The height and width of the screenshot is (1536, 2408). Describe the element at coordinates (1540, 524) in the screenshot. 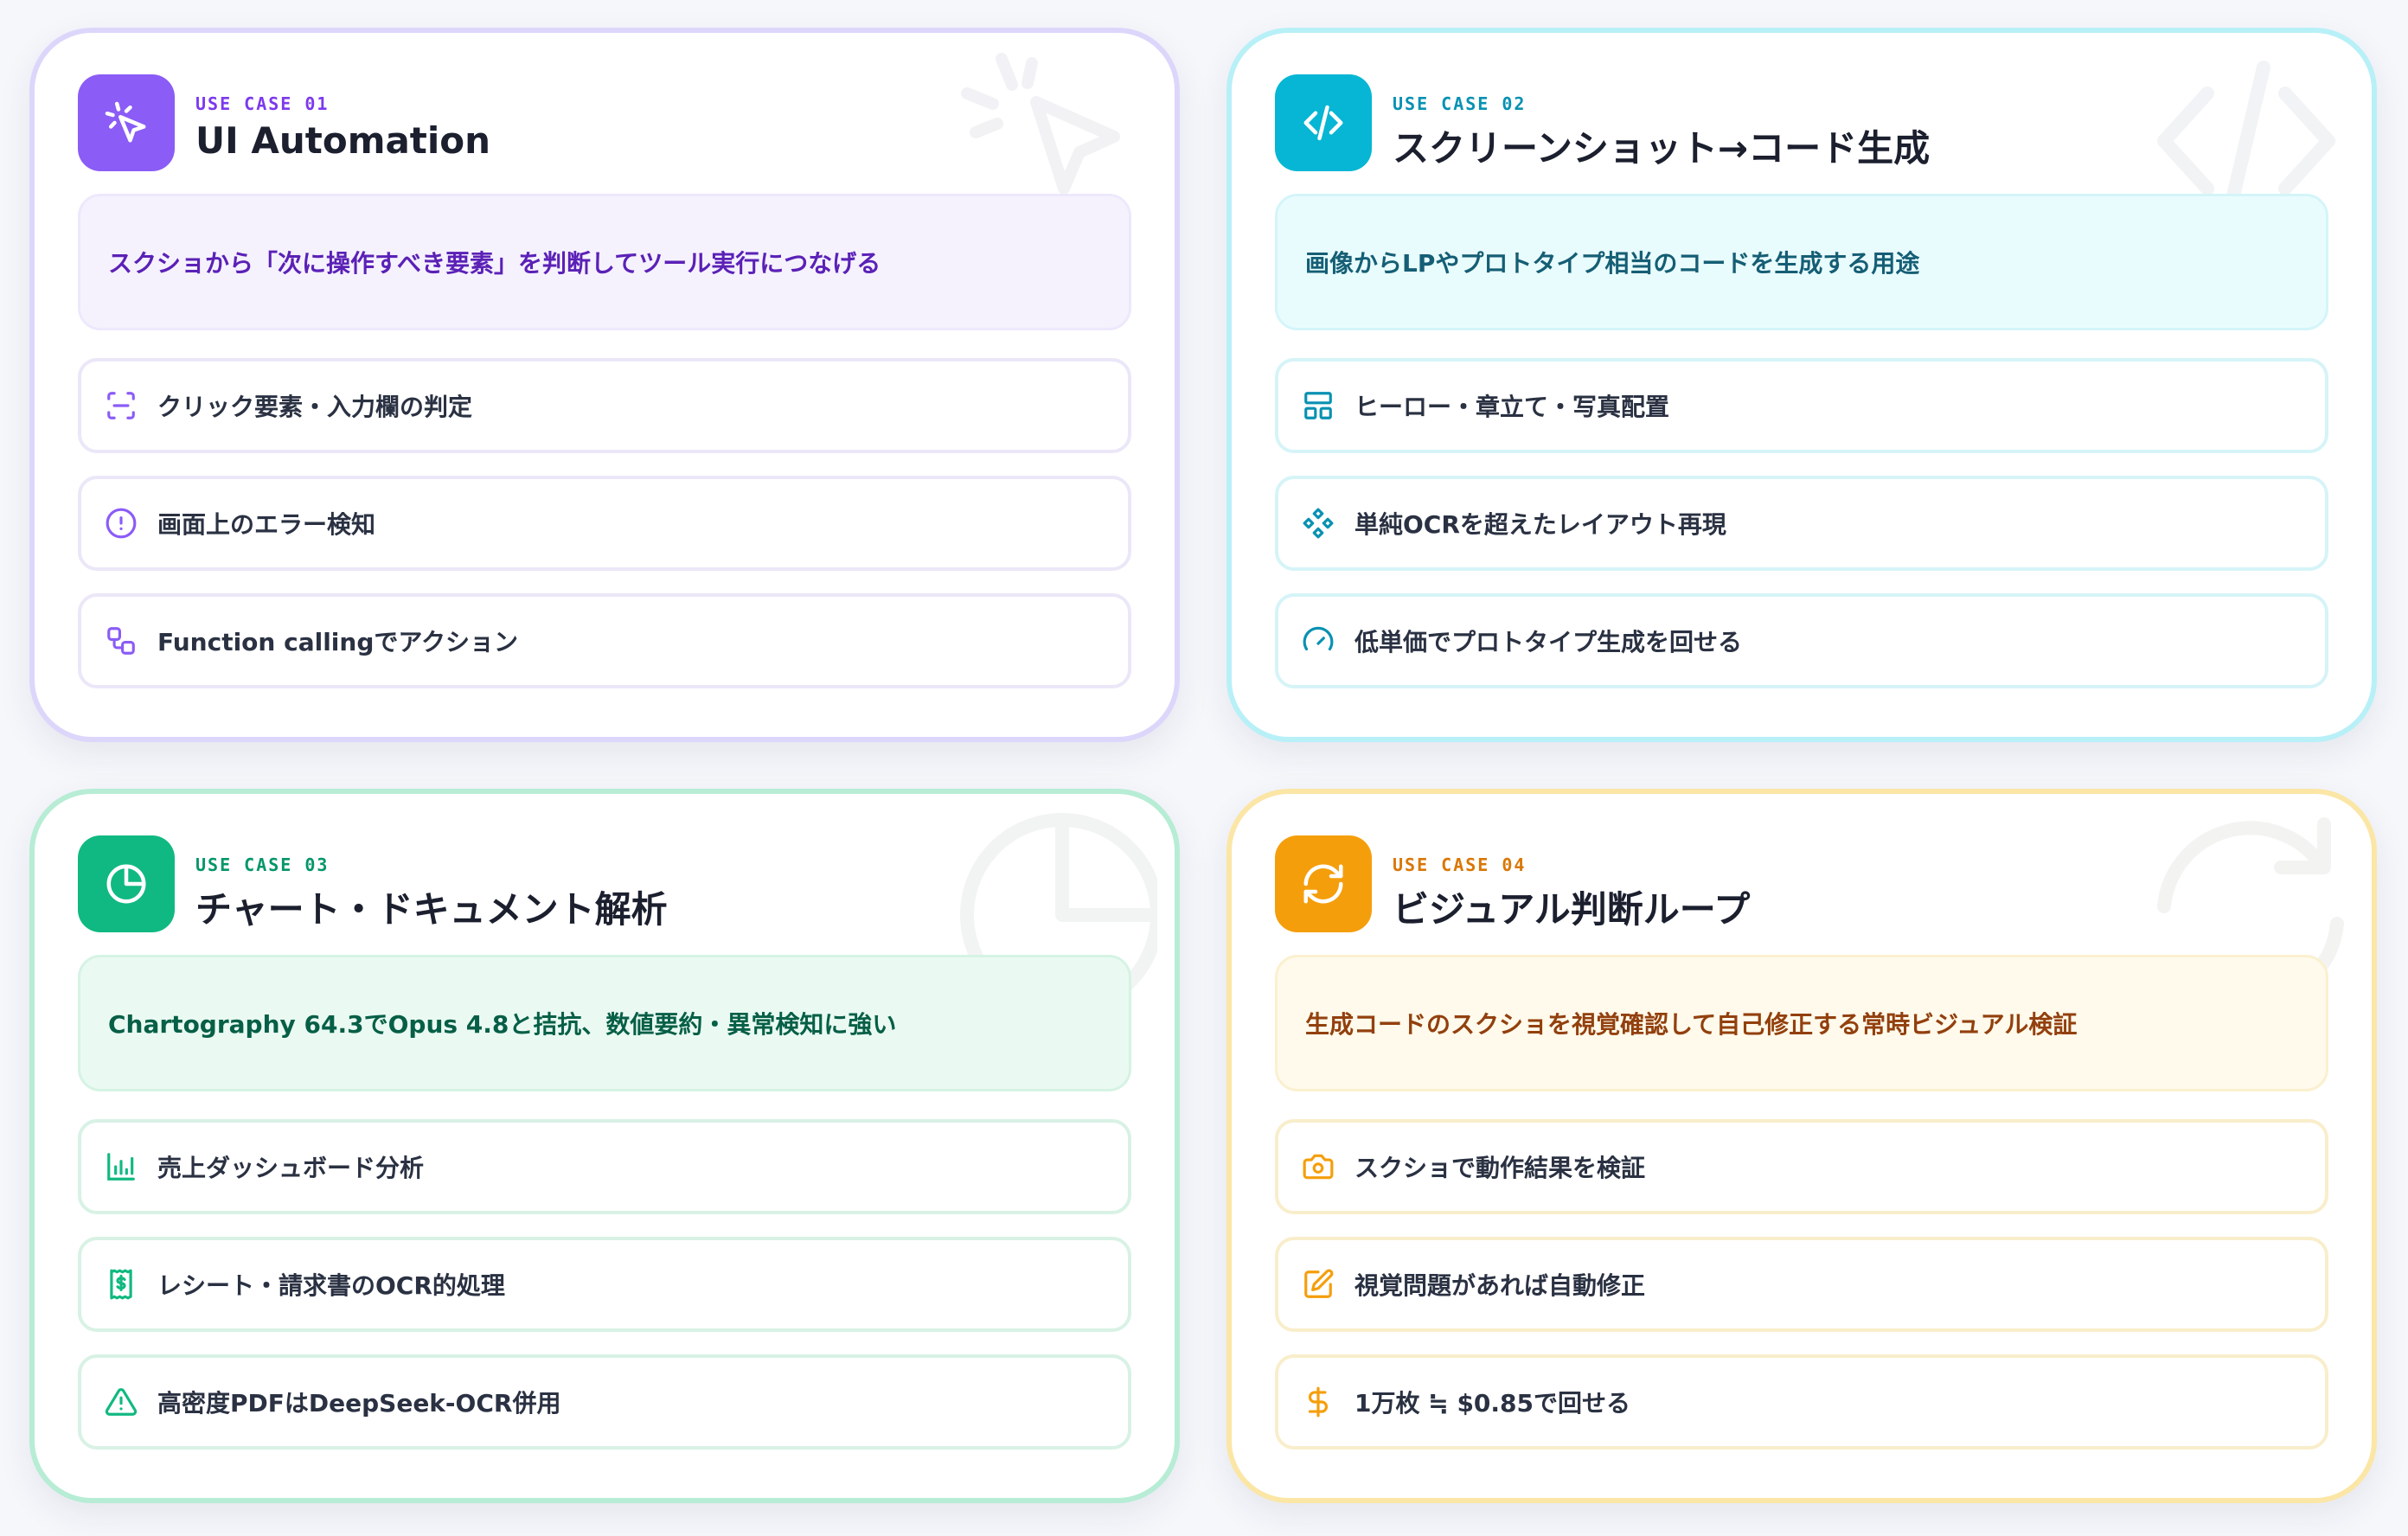

I see `list-item-label: 単純OCRを超えたレイアウト再現` at that location.